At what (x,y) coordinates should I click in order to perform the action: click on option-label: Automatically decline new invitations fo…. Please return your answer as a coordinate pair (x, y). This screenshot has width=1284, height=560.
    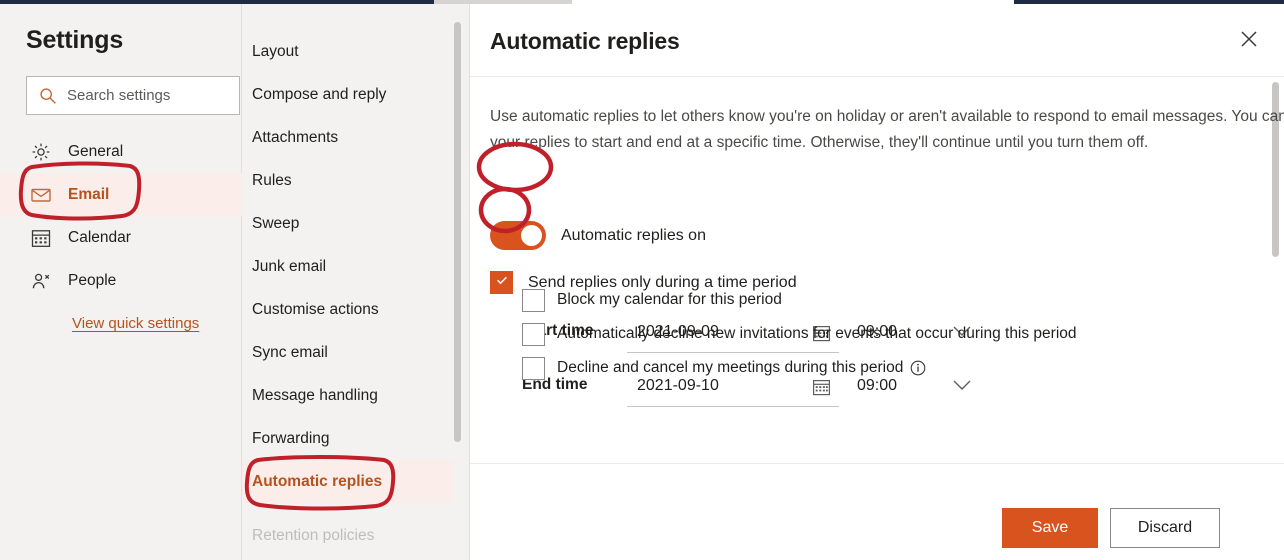
    Looking at the image, I should click on (817, 333).